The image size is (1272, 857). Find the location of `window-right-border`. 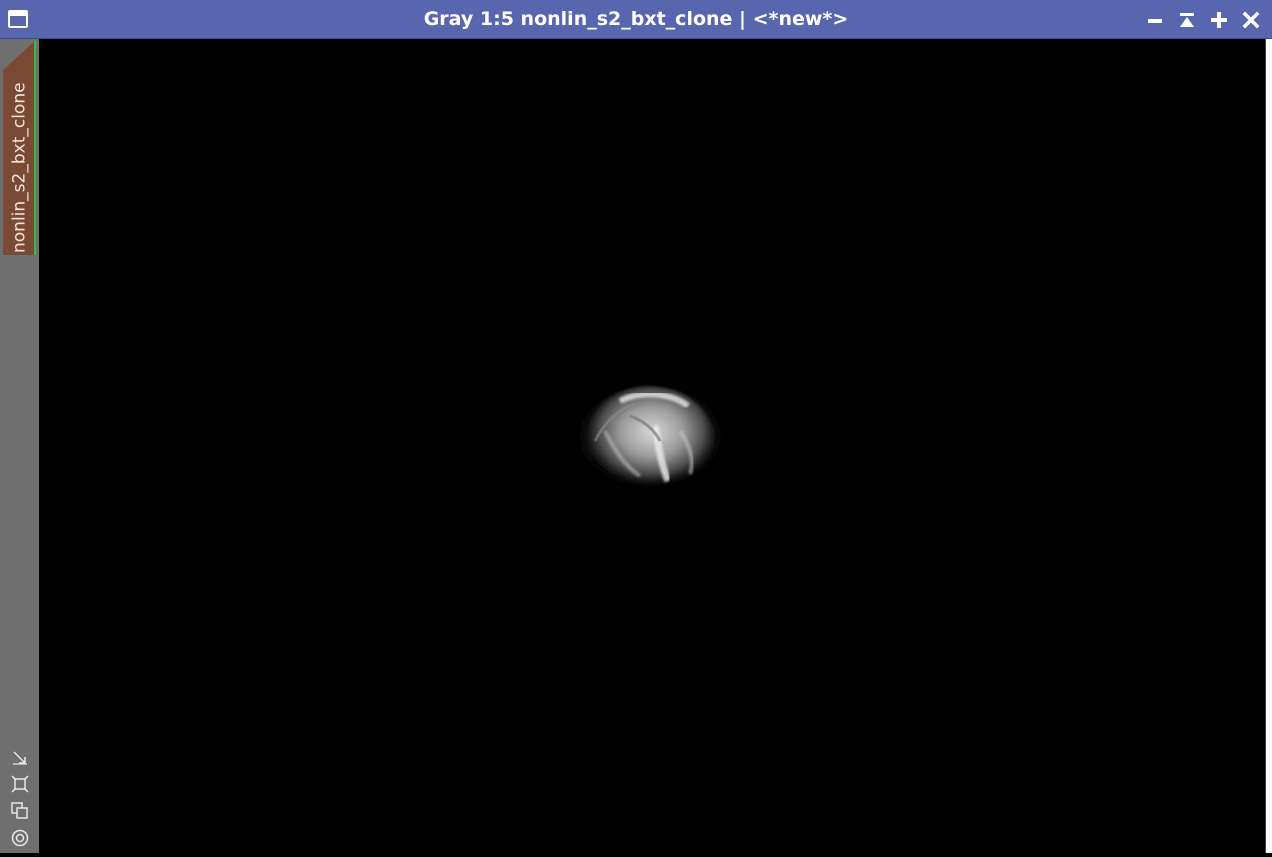

window-right-border is located at coordinates (1268, 446).